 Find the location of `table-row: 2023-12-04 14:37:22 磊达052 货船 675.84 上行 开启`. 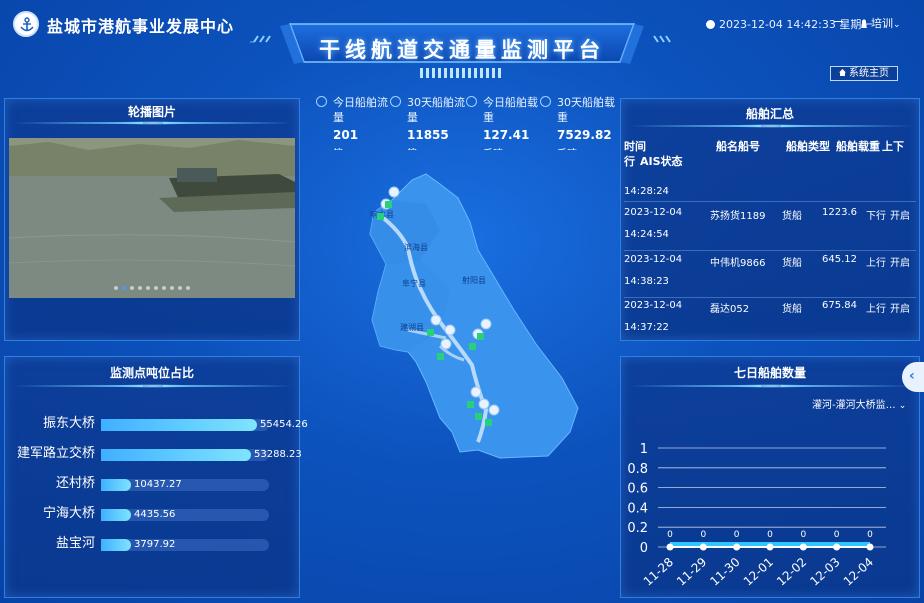

table-row: 2023-12-04 14:37:22 磊达052 货船 675.84 上行 开启 is located at coordinates (770, 321).